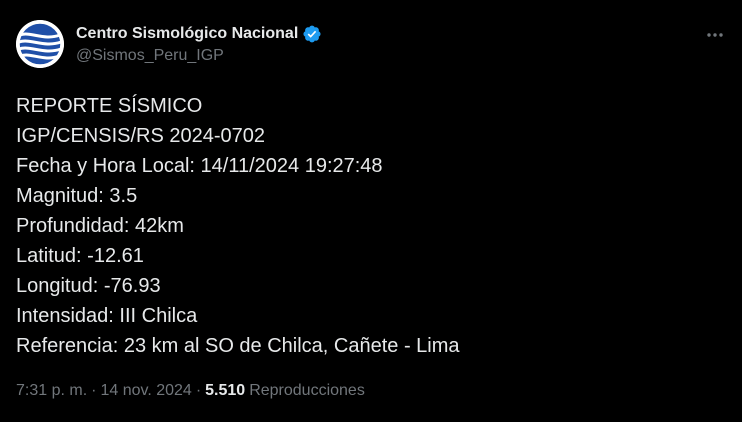  What do you see at coordinates (187, 34) in the screenshot?
I see `display-name: Centro Sismológico Nacional` at bounding box center [187, 34].